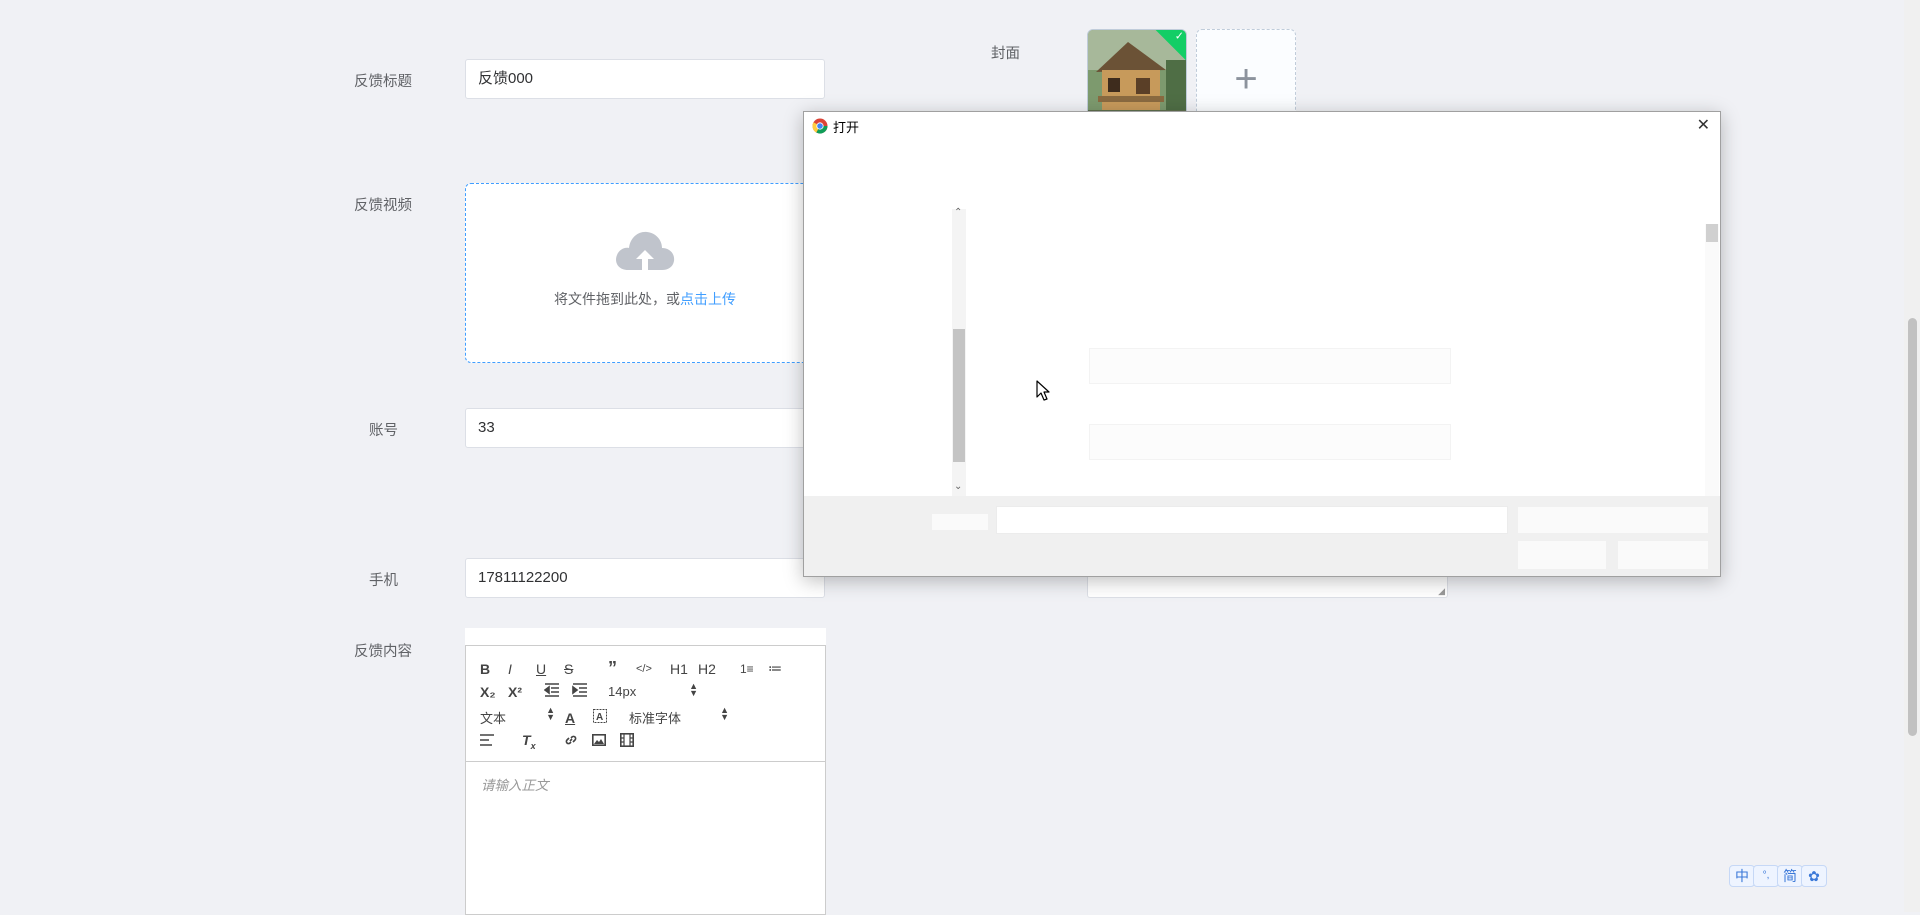 The height and width of the screenshot is (915, 1920). Describe the element at coordinates (646, 839) in the screenshot. I see `editor-body: 请输入正文` at that location.